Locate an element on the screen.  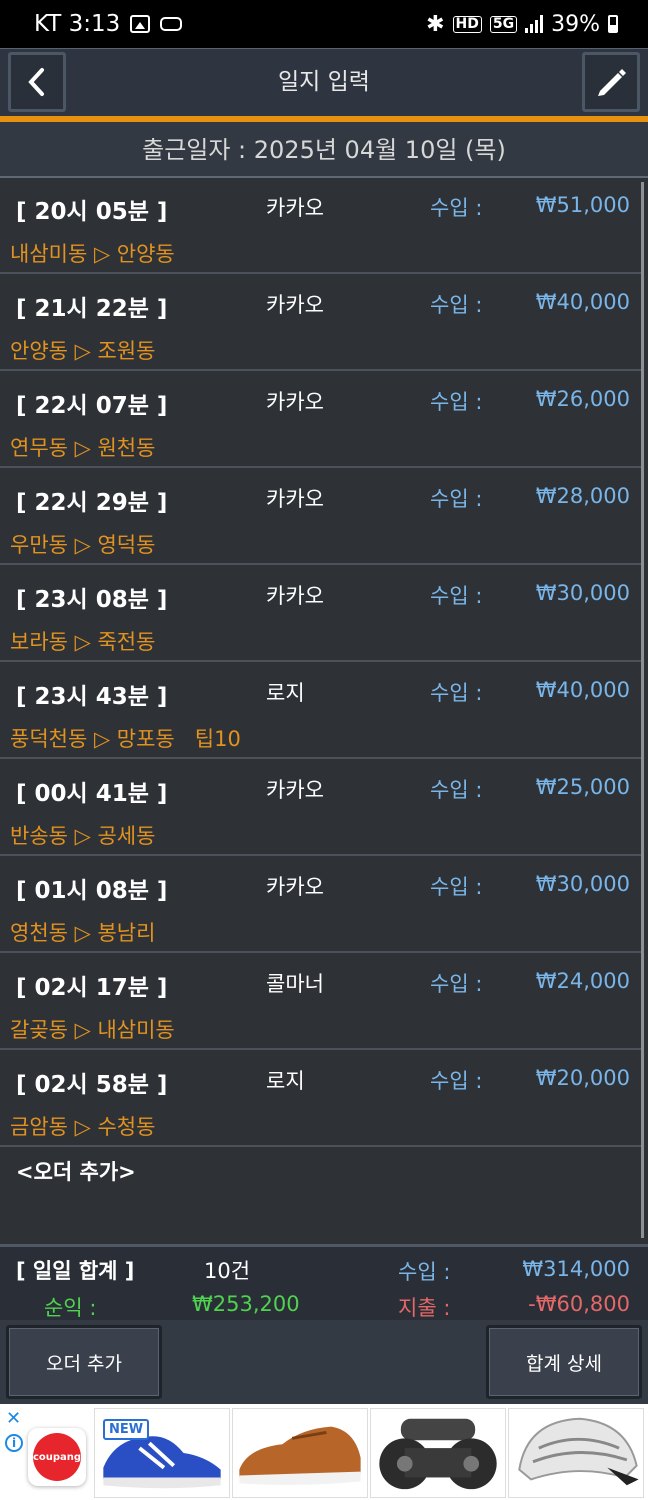
order-row: [ 00시 41분 ] 카카오 수입 : ₩25,000 반송동 ▷ 공세동 is located at coordinates (321, 808).